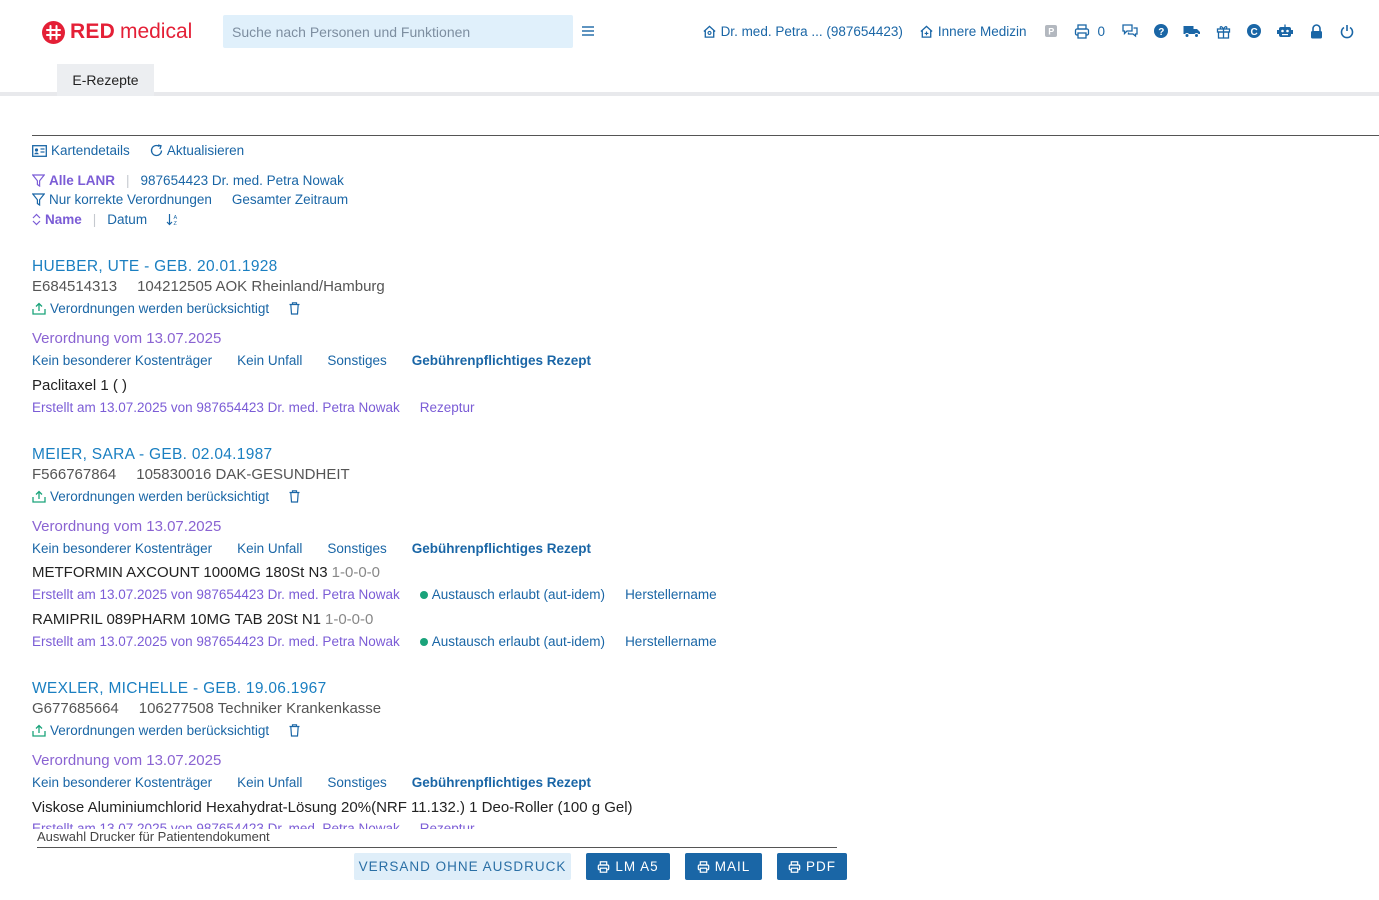 This screenshot has width=1379, height=900. I want to click on patient-insurance: 105830016 DAK-GESUNDHEIT, so click(243, 474).